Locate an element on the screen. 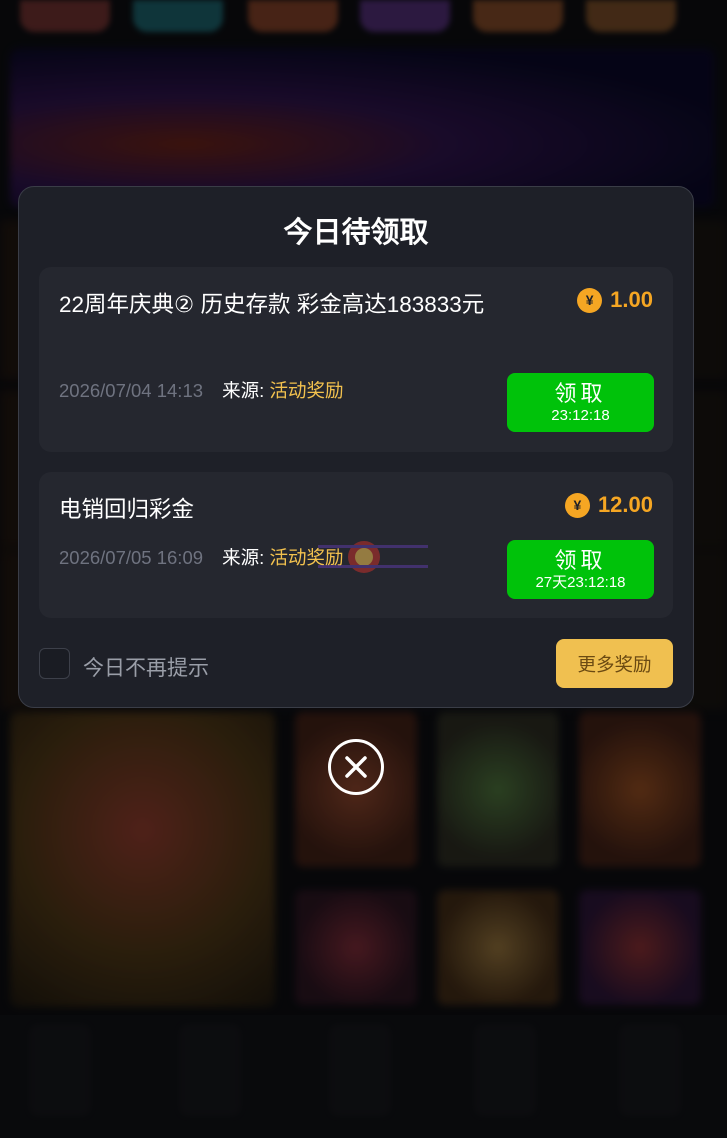  close-button is located at coordinates (356, 767).